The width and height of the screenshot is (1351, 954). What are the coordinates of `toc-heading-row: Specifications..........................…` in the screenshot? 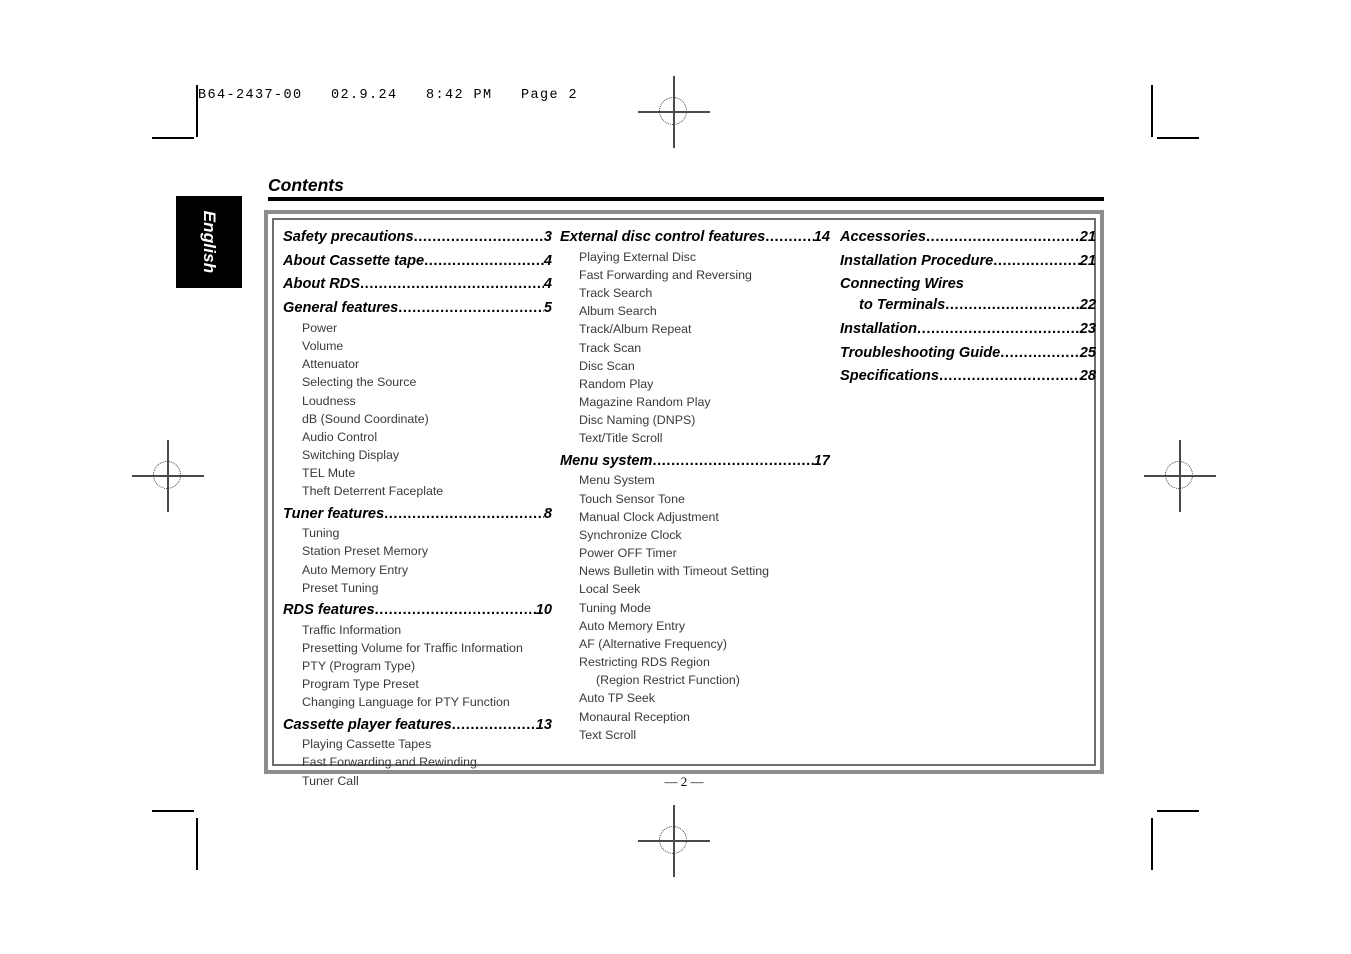 It's located at (968, 376).